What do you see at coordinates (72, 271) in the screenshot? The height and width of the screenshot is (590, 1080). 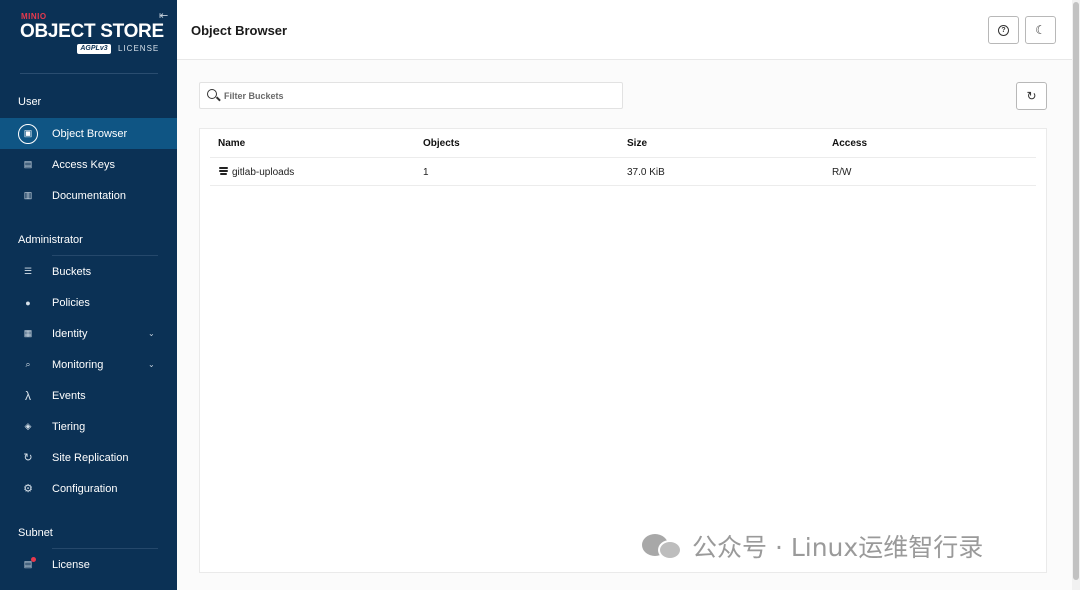 I see `sidebar-item-label: Buckets` at bounding box center [72, 271].